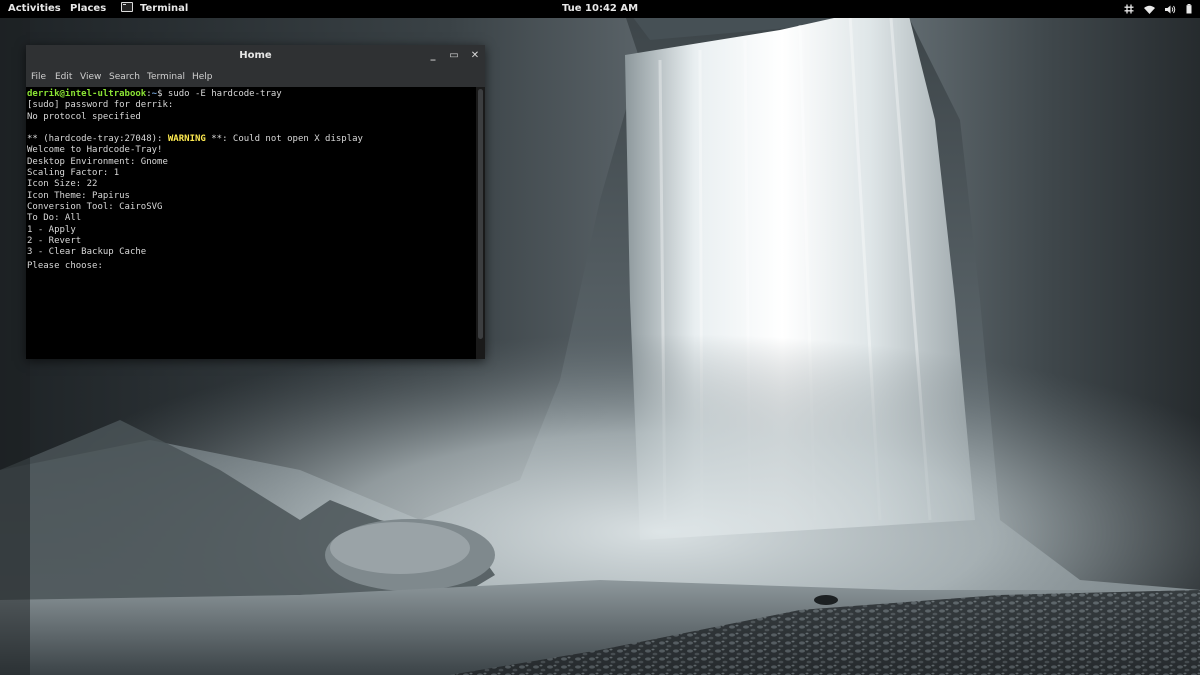 The image size is (1200, 675). I want to click on output-line: Icon Theme: Papirus, so click(78, 195).